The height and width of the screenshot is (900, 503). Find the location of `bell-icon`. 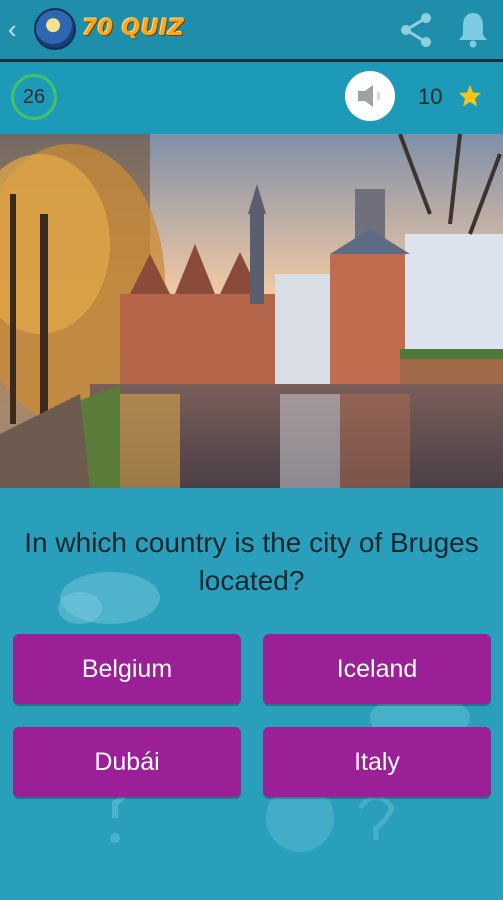

bell-icon is located at coordinates (473, 29).